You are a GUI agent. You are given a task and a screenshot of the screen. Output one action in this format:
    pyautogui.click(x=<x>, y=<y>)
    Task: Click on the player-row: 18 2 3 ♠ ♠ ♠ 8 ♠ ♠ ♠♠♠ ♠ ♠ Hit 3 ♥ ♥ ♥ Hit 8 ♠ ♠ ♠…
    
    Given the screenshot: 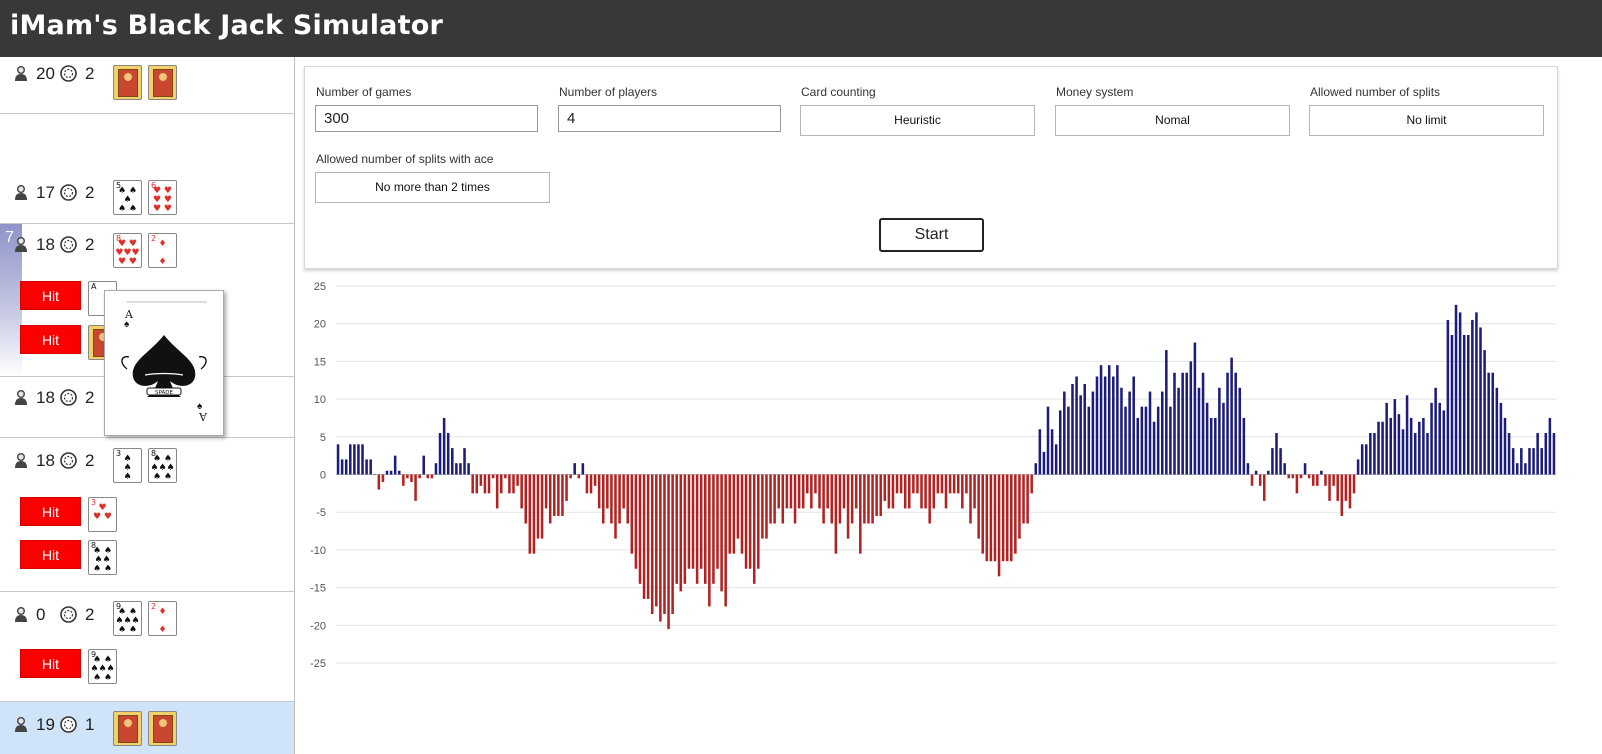 What is the action you would take?
    pyautogui.click(x=147, y=515)
    